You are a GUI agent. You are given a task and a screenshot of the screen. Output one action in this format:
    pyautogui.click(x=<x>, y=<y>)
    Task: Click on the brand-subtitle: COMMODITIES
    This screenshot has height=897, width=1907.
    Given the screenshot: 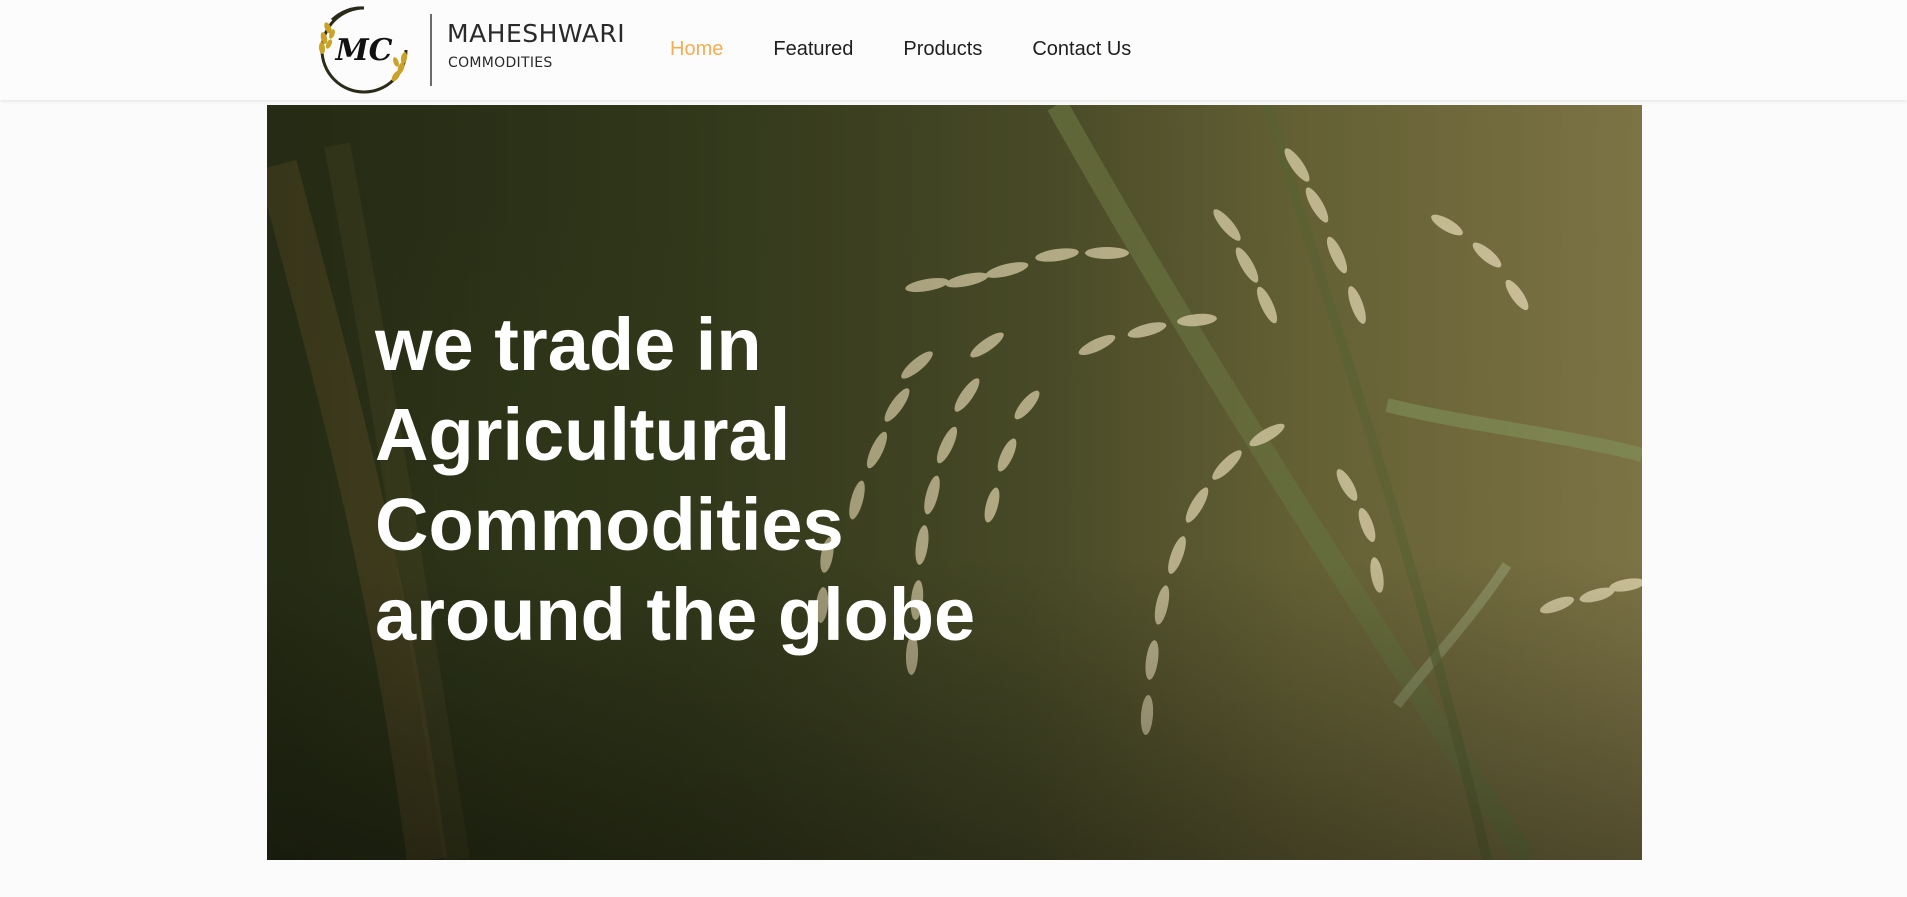 What is the action you would take?
    pyautogui.click(x=500, y=63)
    